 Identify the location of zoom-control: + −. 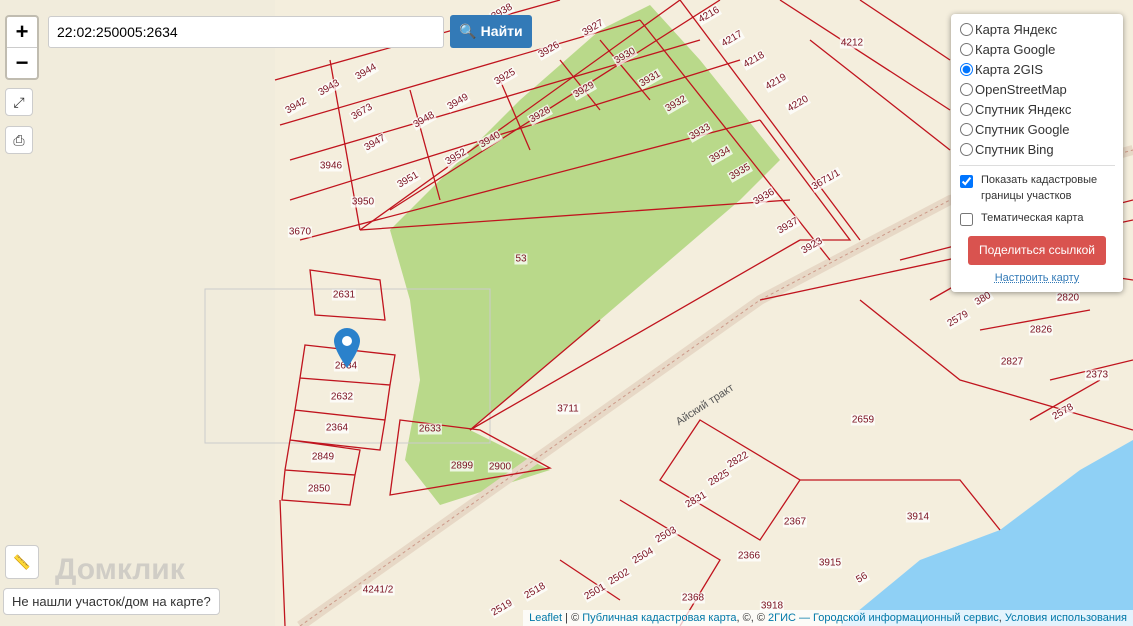
(22, 47).